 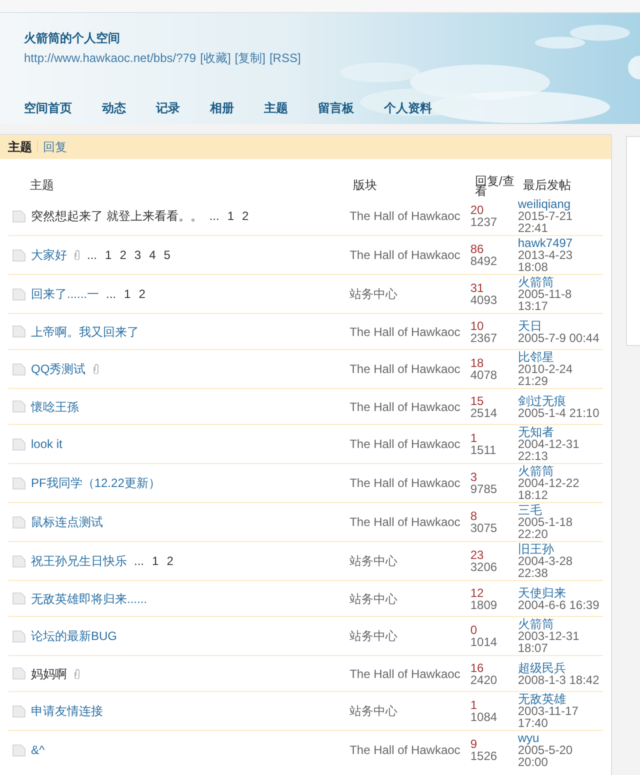 I want to click on topic-link: 懷唸王孫, so click(x=55, y=407).